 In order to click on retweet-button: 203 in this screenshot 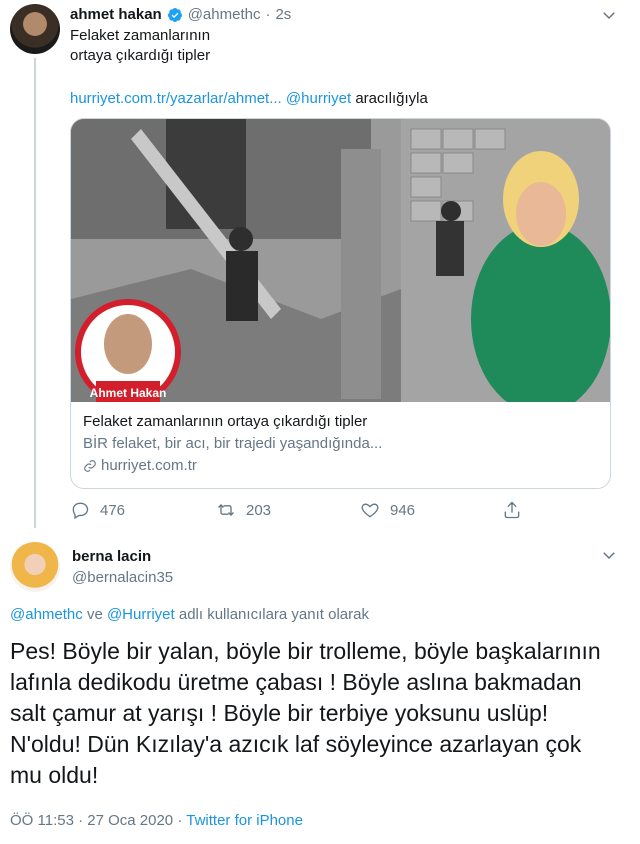, I will do `click(243, 510)`.